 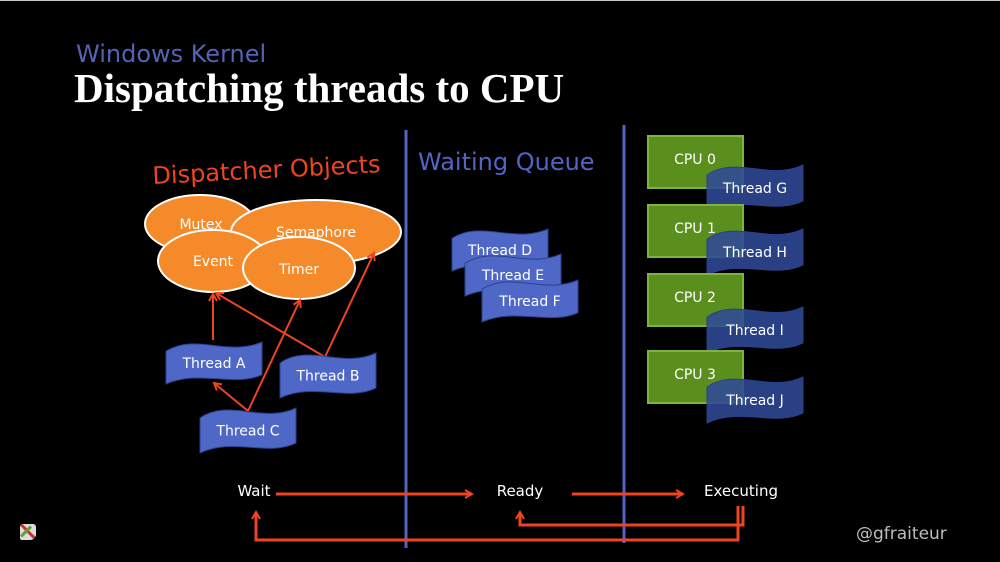 I want to click on thread-f: Thread F, so click(x=530, y=301).